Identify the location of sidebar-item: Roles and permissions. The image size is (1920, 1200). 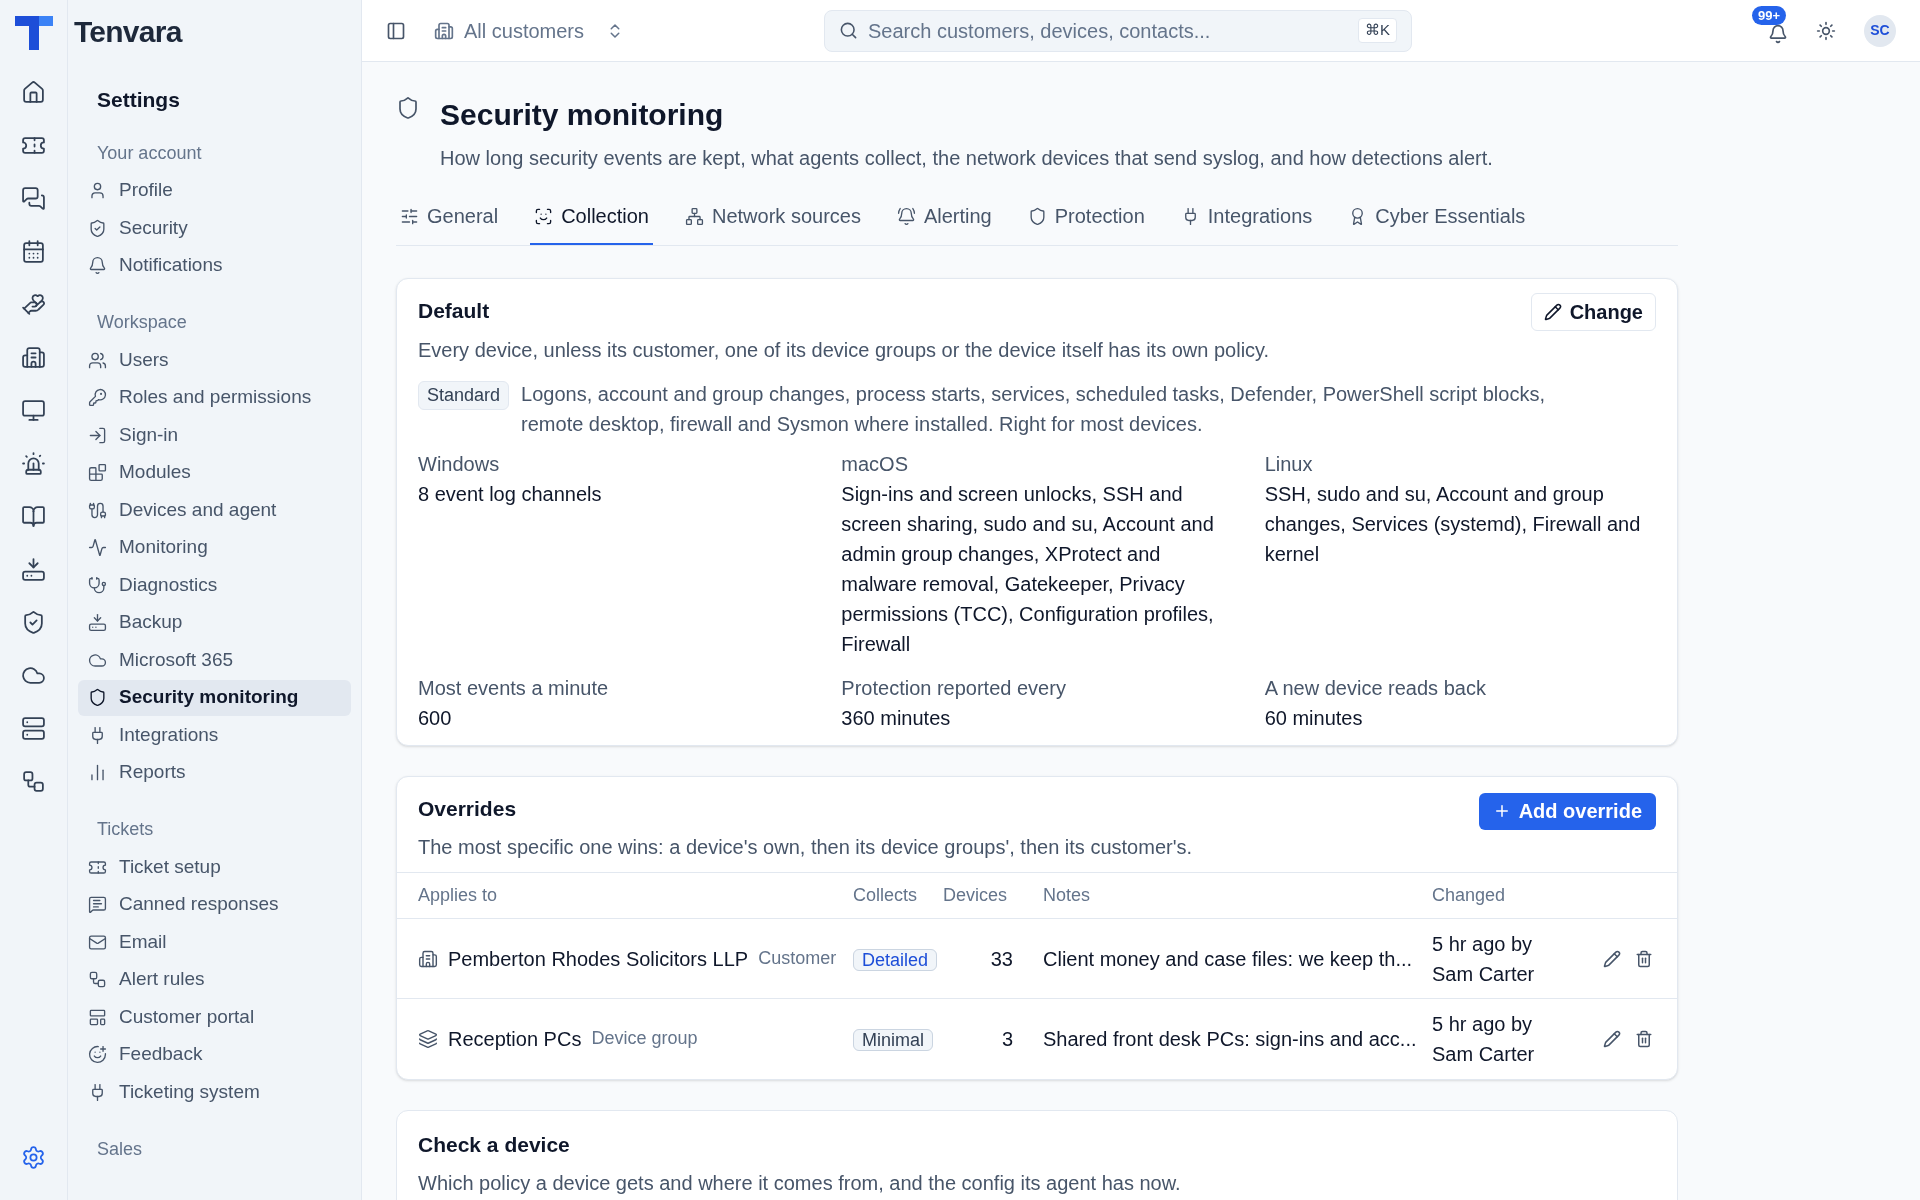
(214, 397).